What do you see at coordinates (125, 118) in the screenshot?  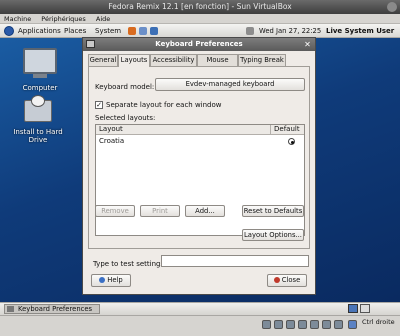 I see `selected-layouts-label: Selected layouts:` at bounding box center [125, 118].